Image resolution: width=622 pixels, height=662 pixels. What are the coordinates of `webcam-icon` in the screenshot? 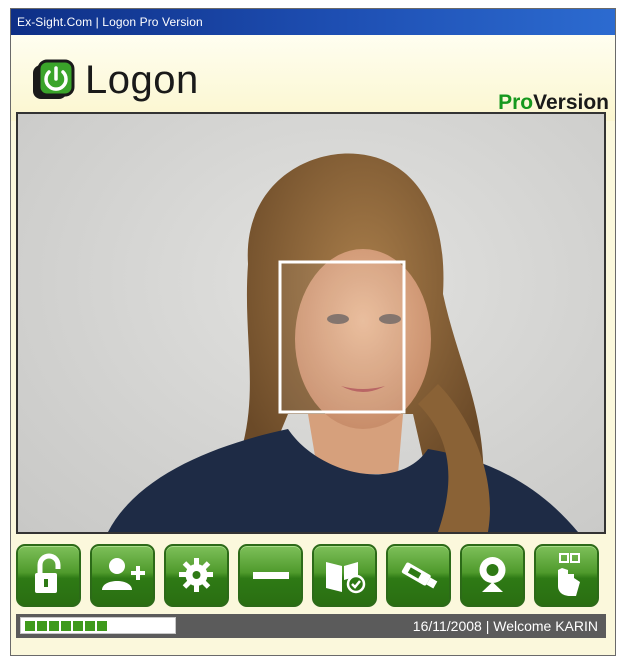 It's located at (492, 574).